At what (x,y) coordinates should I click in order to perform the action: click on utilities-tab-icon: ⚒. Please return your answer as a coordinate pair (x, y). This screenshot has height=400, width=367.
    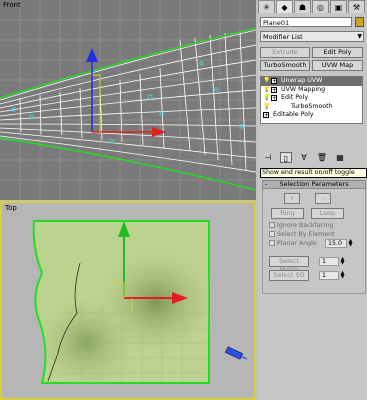
    Looking at the image, I should click on (356, 6).